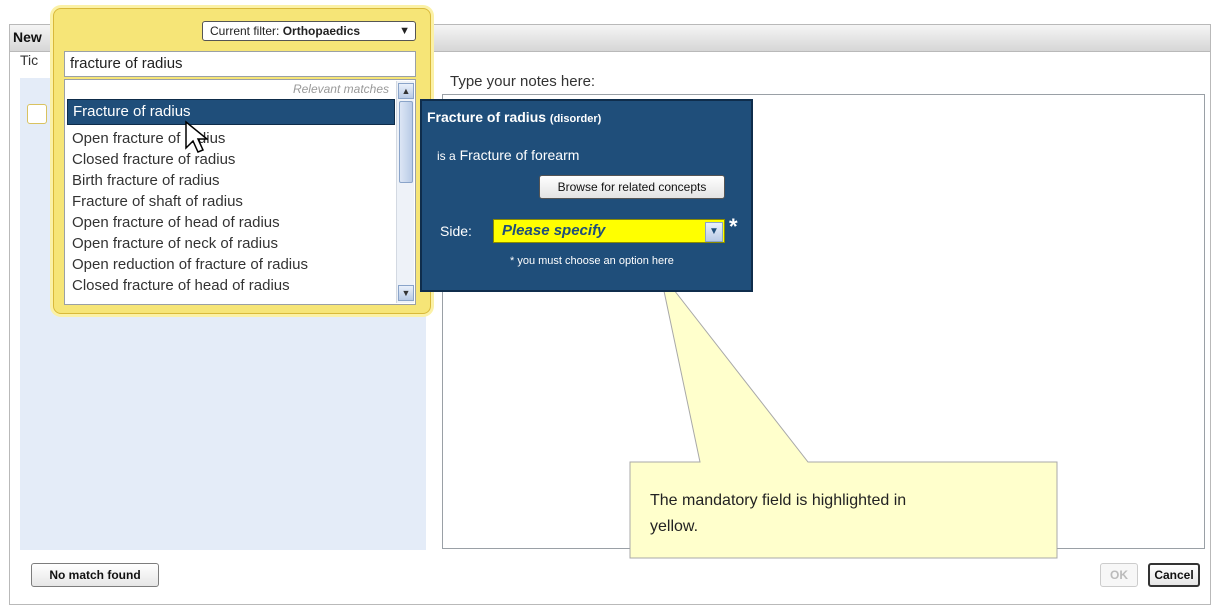 Image resolution: width=1214 pixels, height=607 pixels. Describe the element at coordinates (406, 293) in the screenshot. I see `scroll-down-icon: ▼` at that location.